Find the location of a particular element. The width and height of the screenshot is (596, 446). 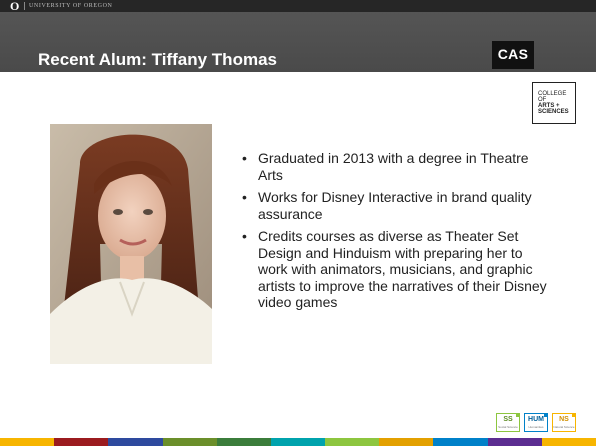

university-name: UNIVERSITY OF OREGON is located at coordinates (71, 6).